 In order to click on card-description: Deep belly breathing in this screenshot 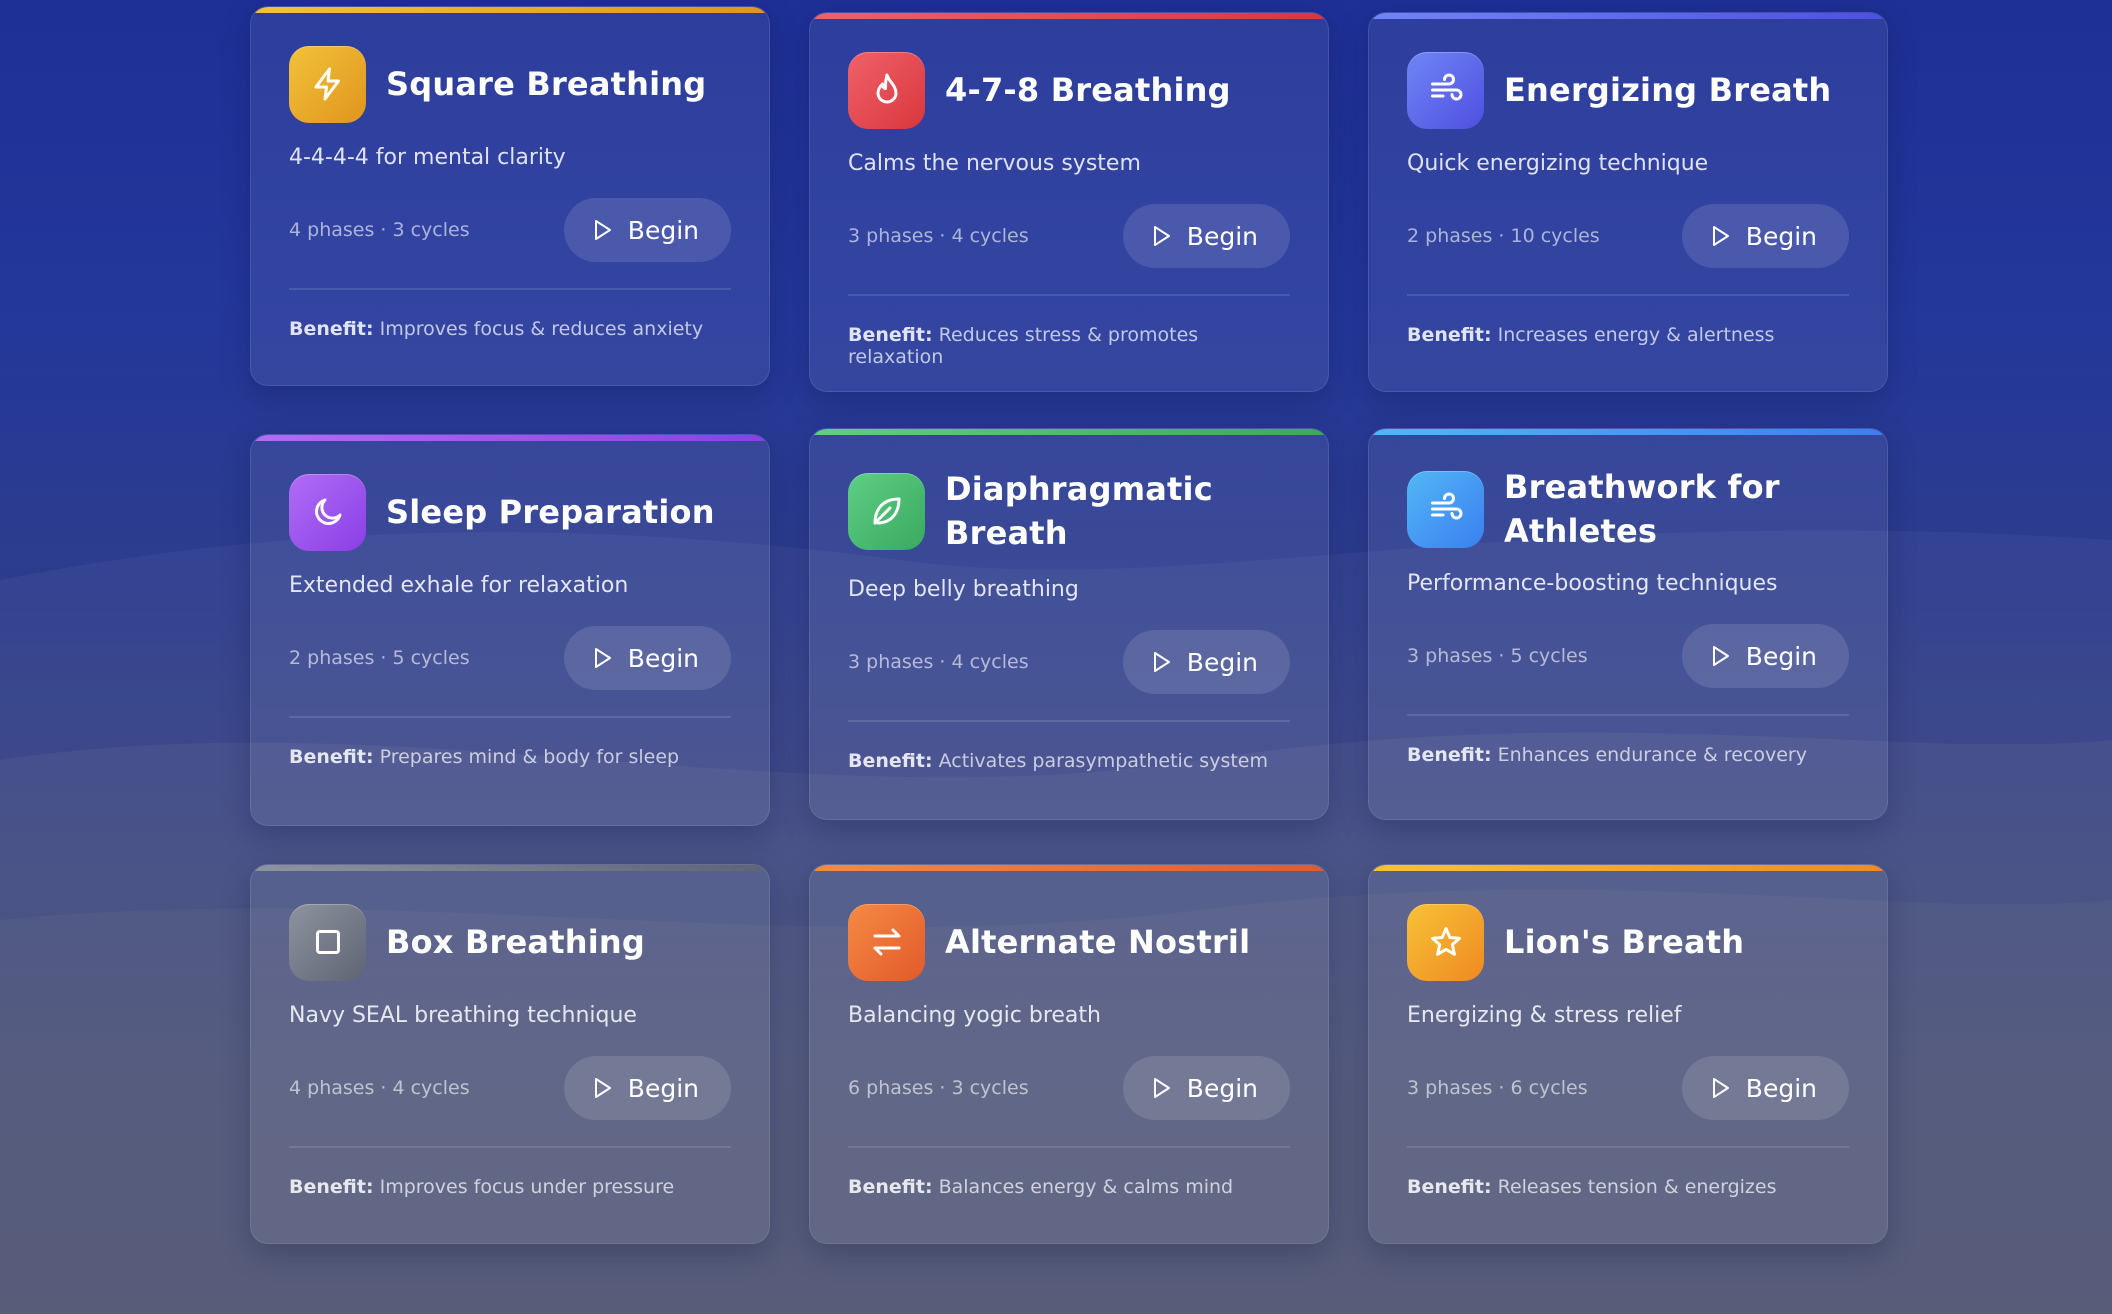, I will do `click(963, 589)`.